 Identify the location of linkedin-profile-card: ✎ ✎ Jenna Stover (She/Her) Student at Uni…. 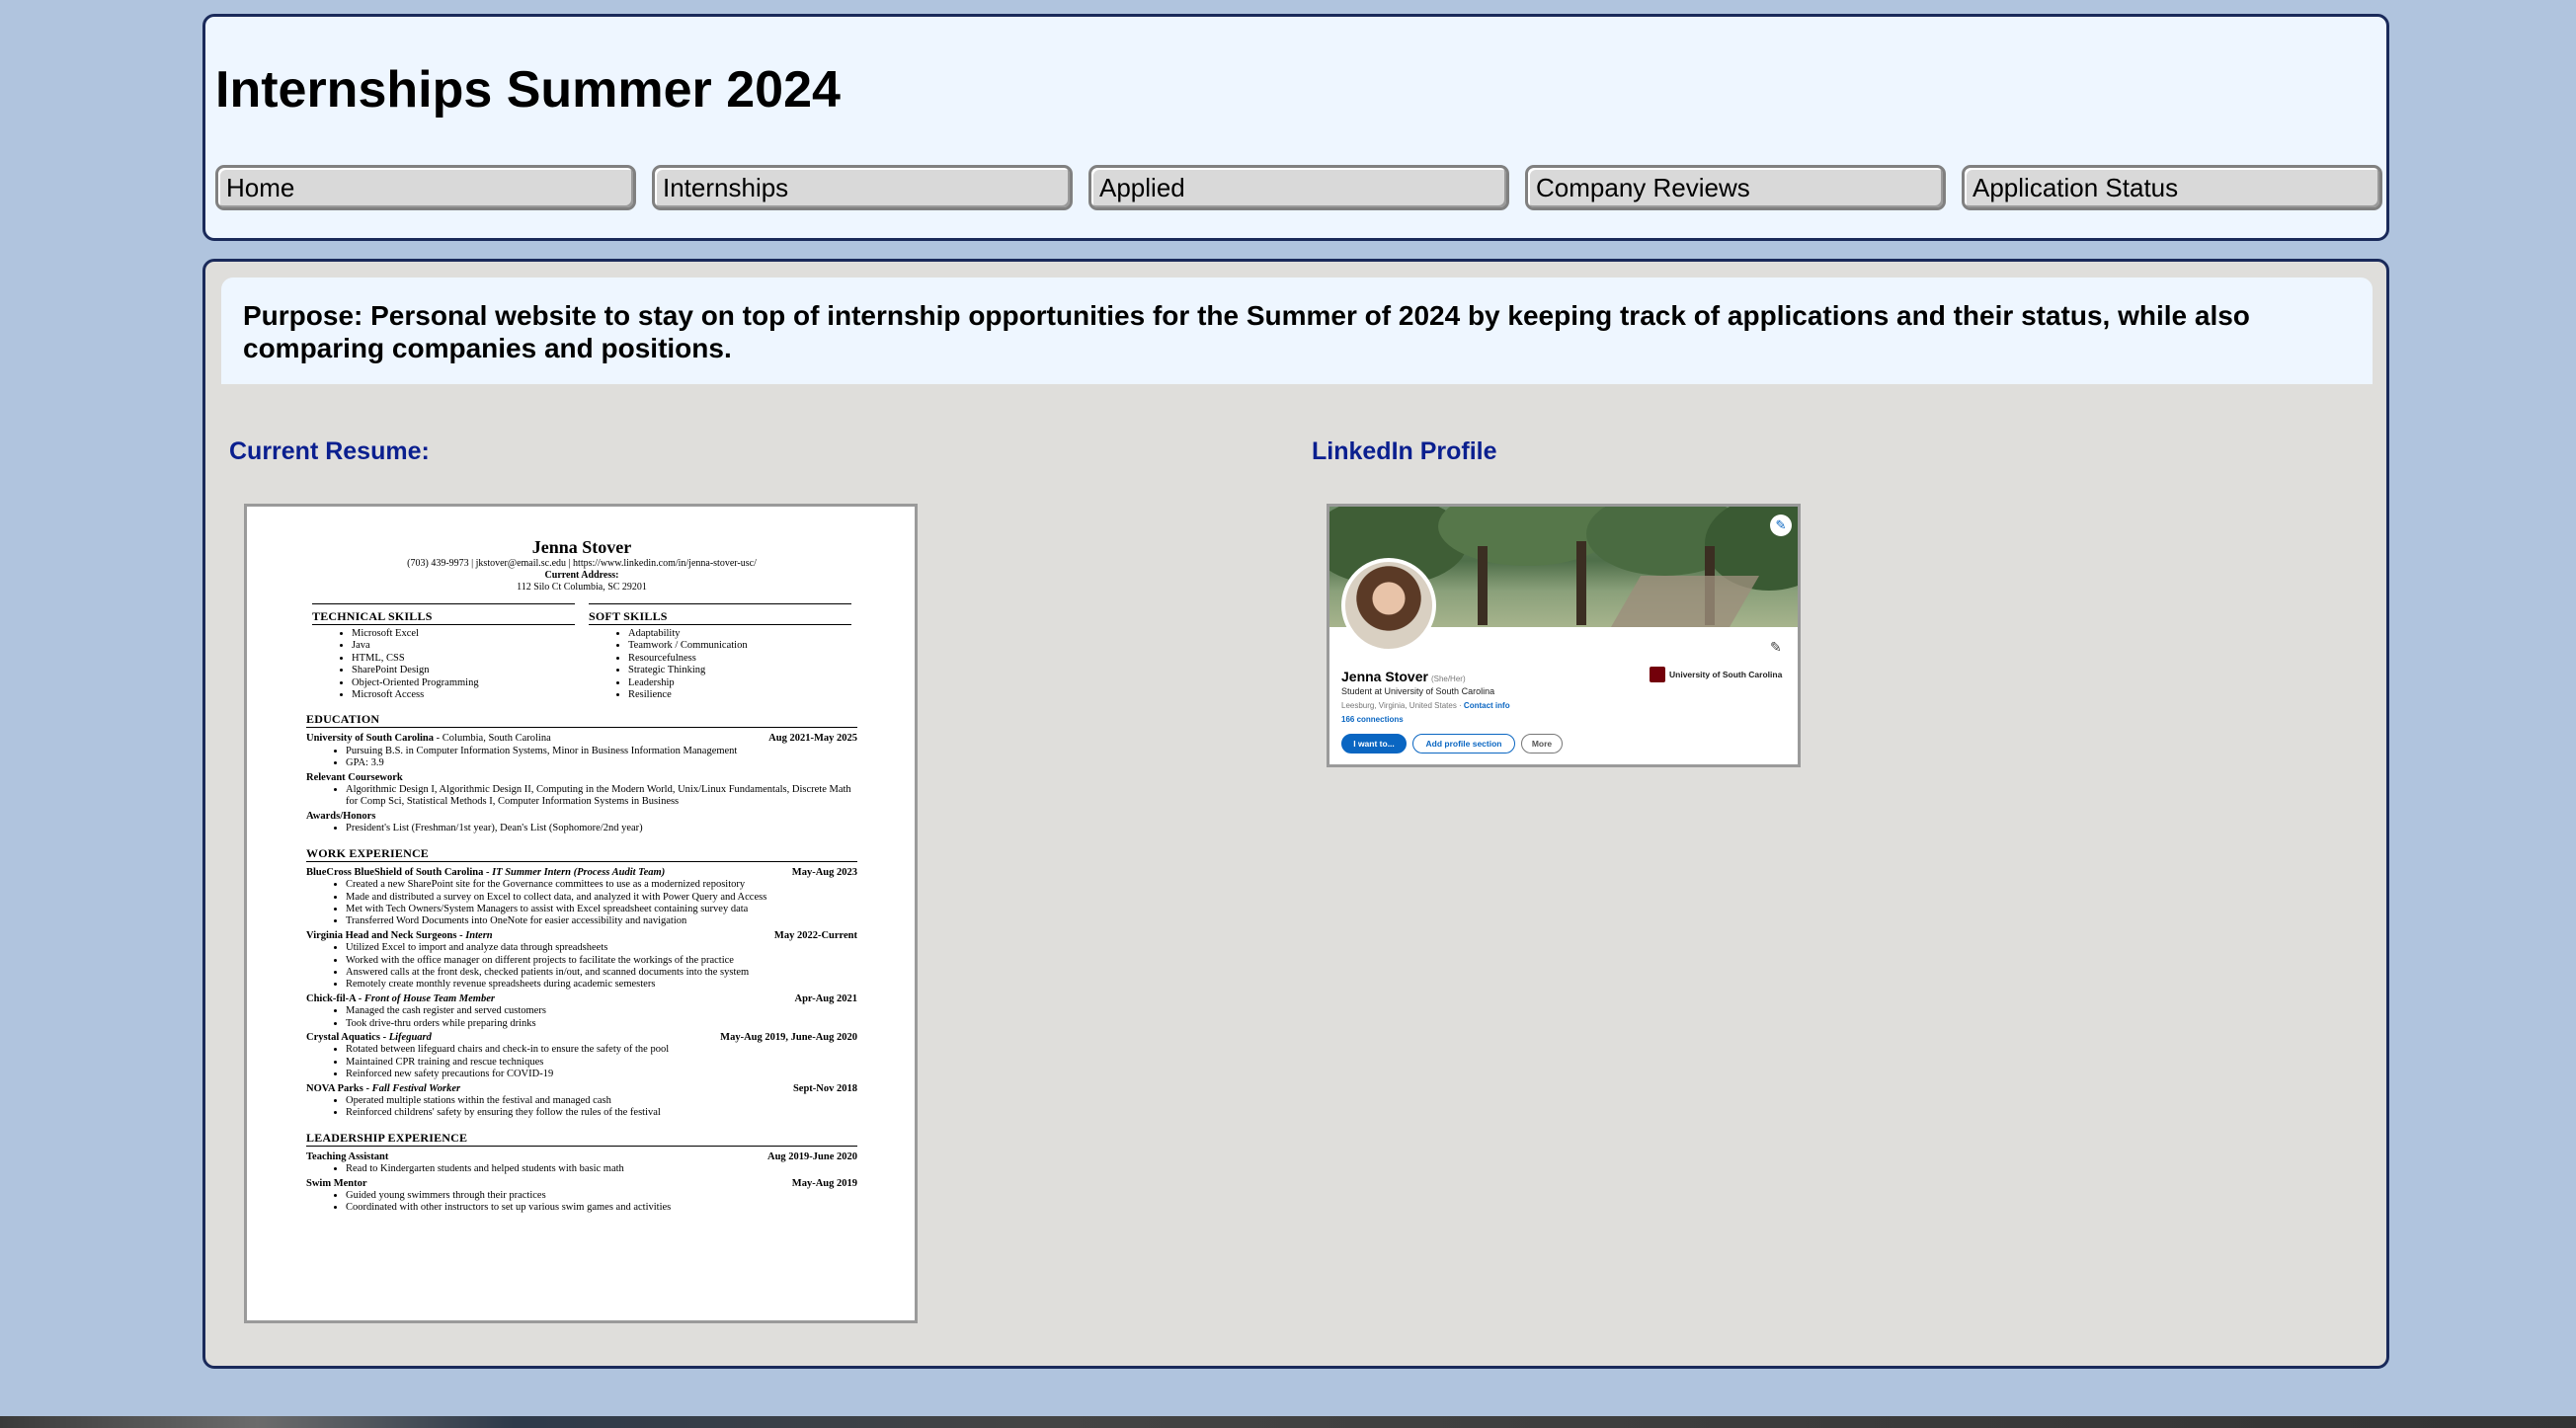
(1564, 635).